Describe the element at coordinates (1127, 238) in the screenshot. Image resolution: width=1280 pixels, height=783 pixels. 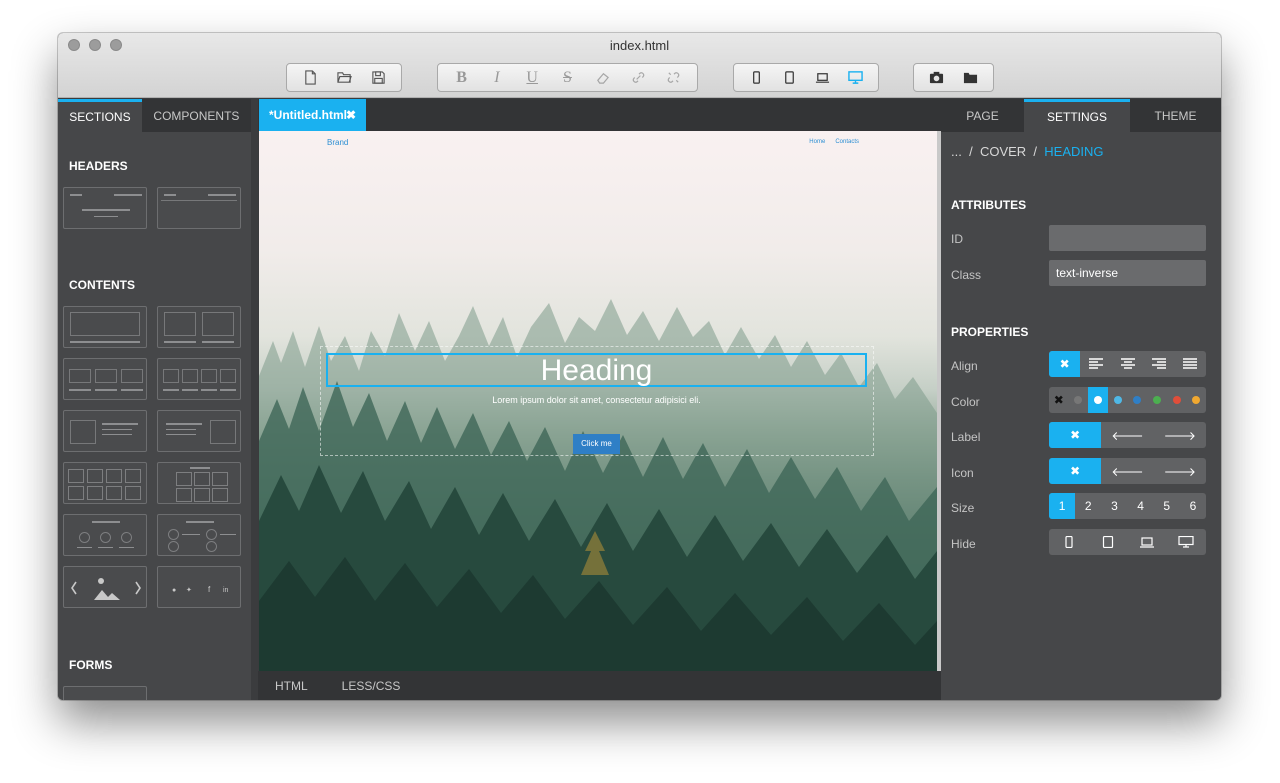
I see `id-input` at that location.